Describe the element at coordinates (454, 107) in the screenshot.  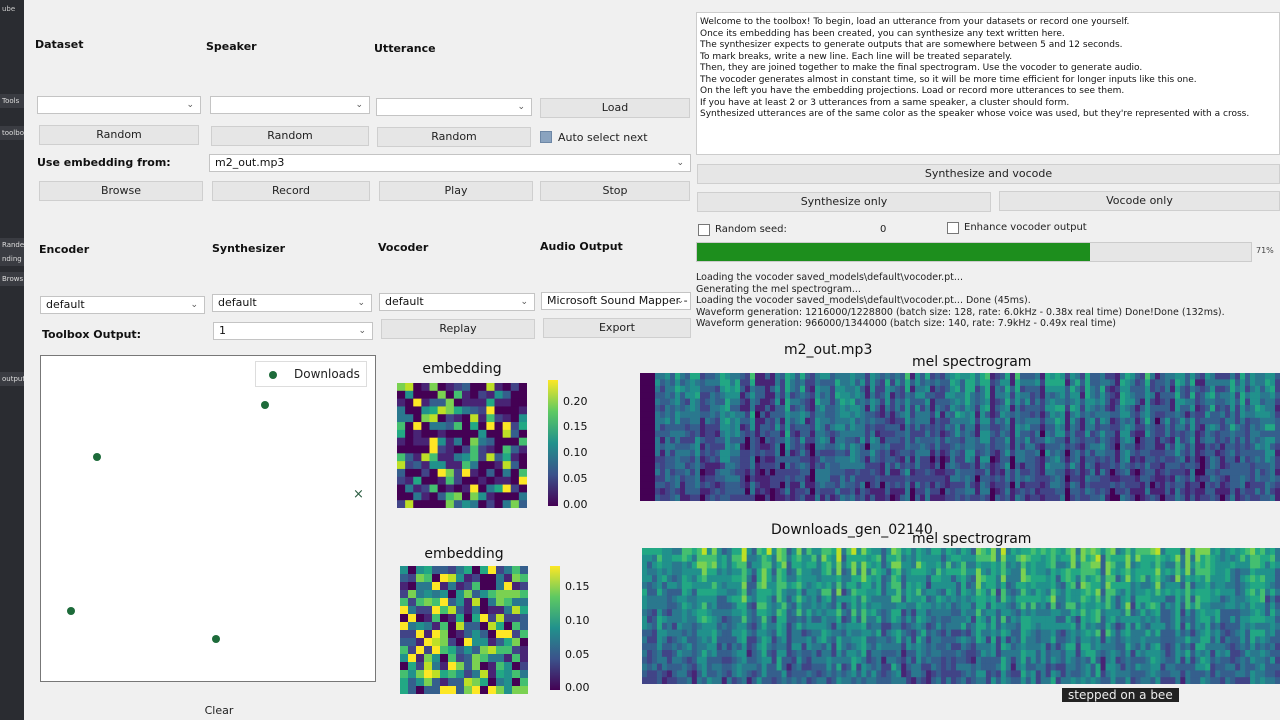
I see `utterance-combo: ⌄` at that location.